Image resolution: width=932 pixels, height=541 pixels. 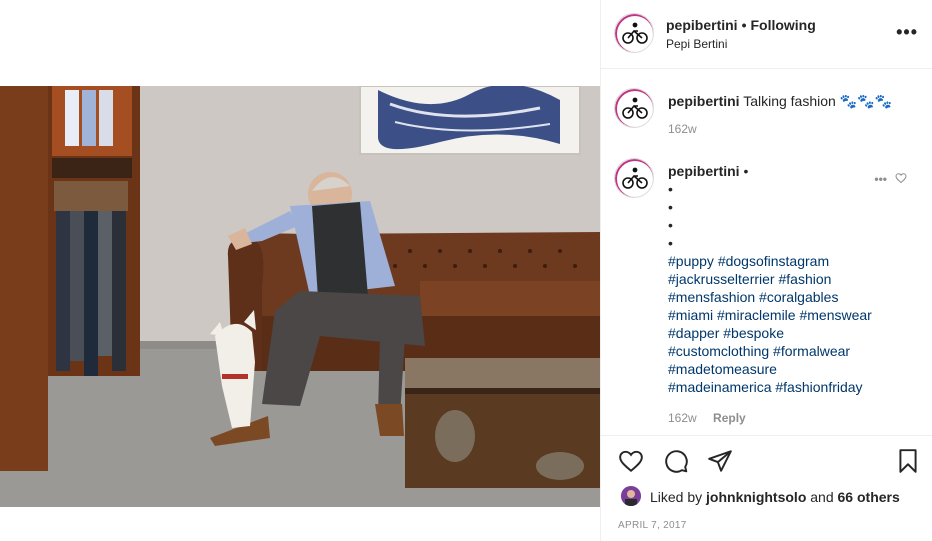 I want to click on caption-body: pepibertini Talking fashion 🐾🐾🐾 162w, so click(x=788, y=115).